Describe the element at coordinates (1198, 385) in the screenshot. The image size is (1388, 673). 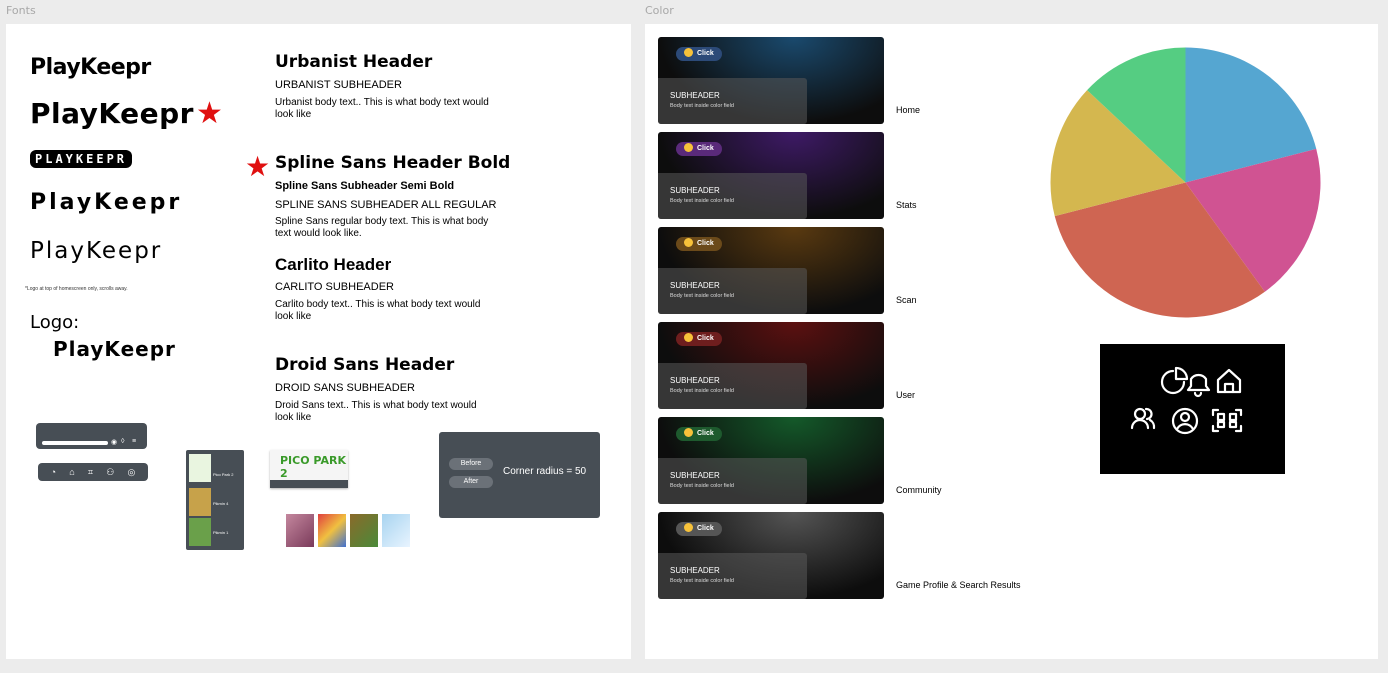
I see `bell-icon` at that location.